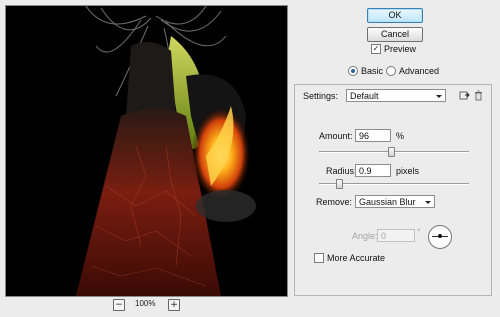 The height and width of the screenshot is (317, 500). What do you see at coordinates (373, 135) in the screenshot?
I see `amount-input: 96` at bounding box center [373, 135].